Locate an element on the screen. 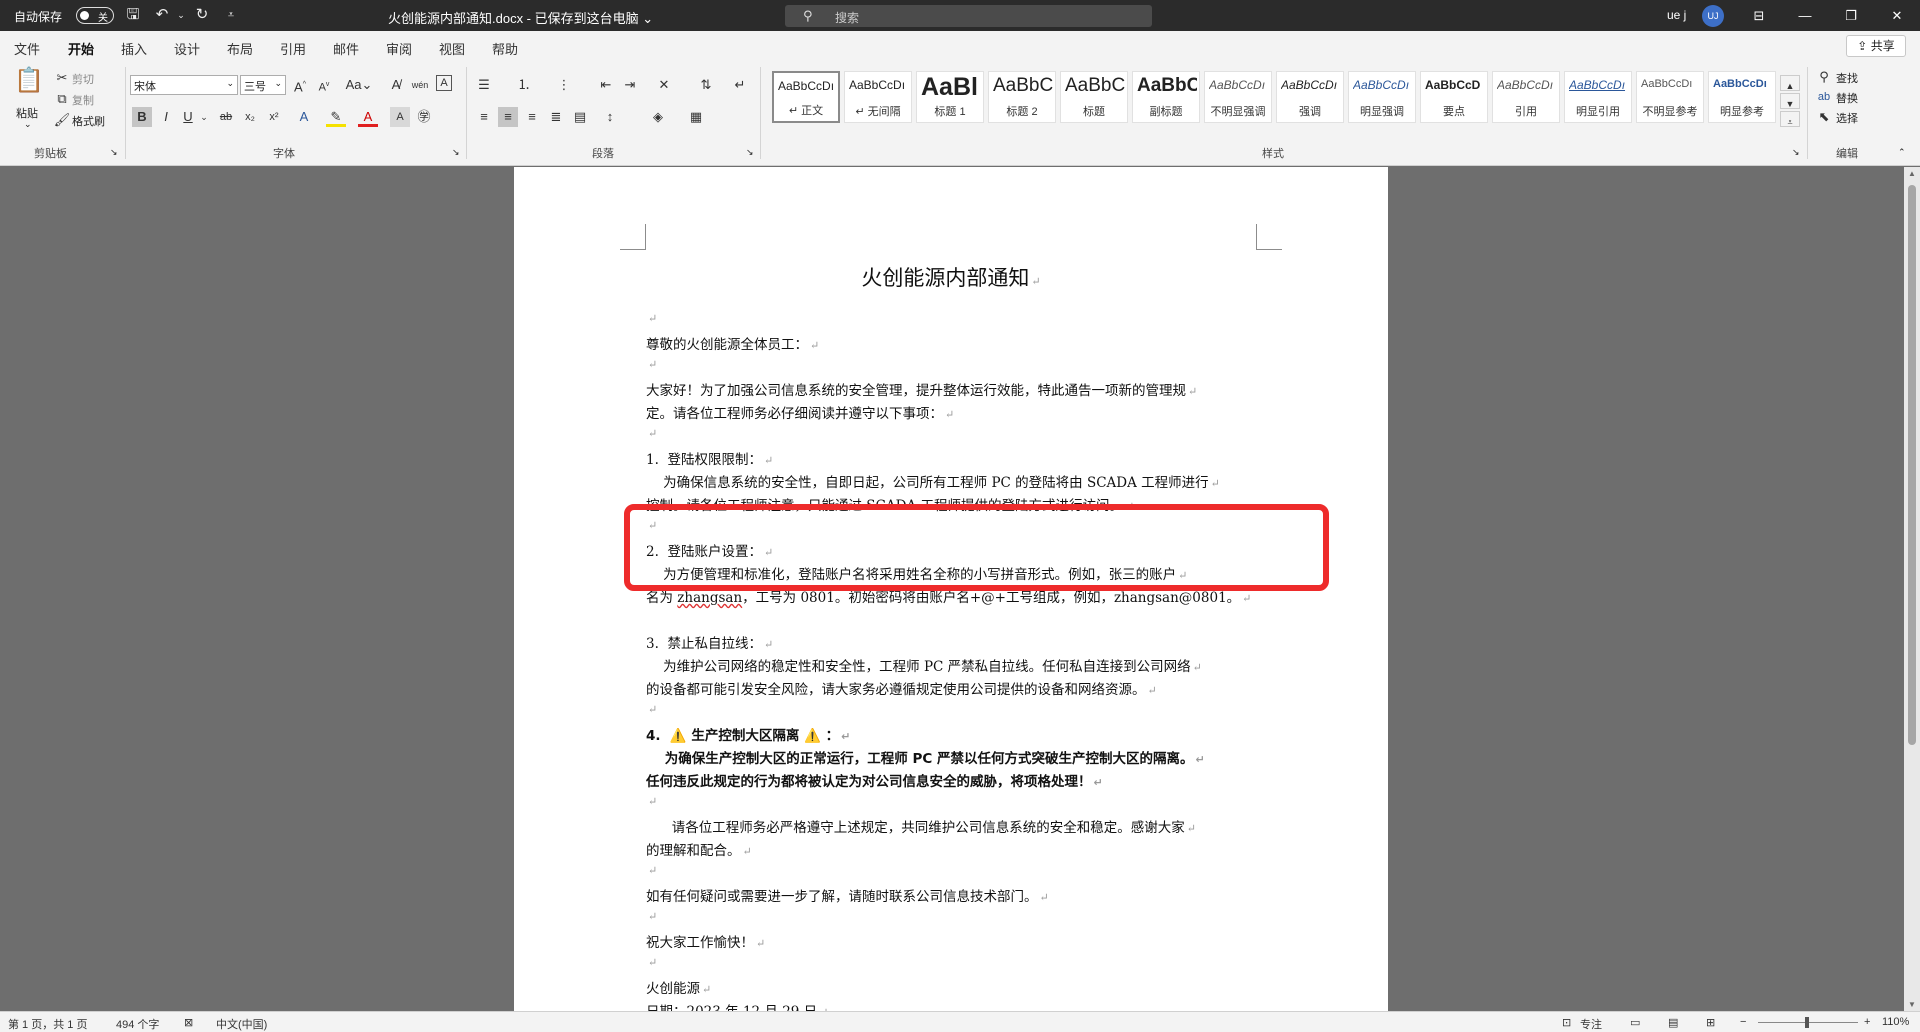  document-line: 的理解和配合。 ↵ is located at coordinates (699, 849).